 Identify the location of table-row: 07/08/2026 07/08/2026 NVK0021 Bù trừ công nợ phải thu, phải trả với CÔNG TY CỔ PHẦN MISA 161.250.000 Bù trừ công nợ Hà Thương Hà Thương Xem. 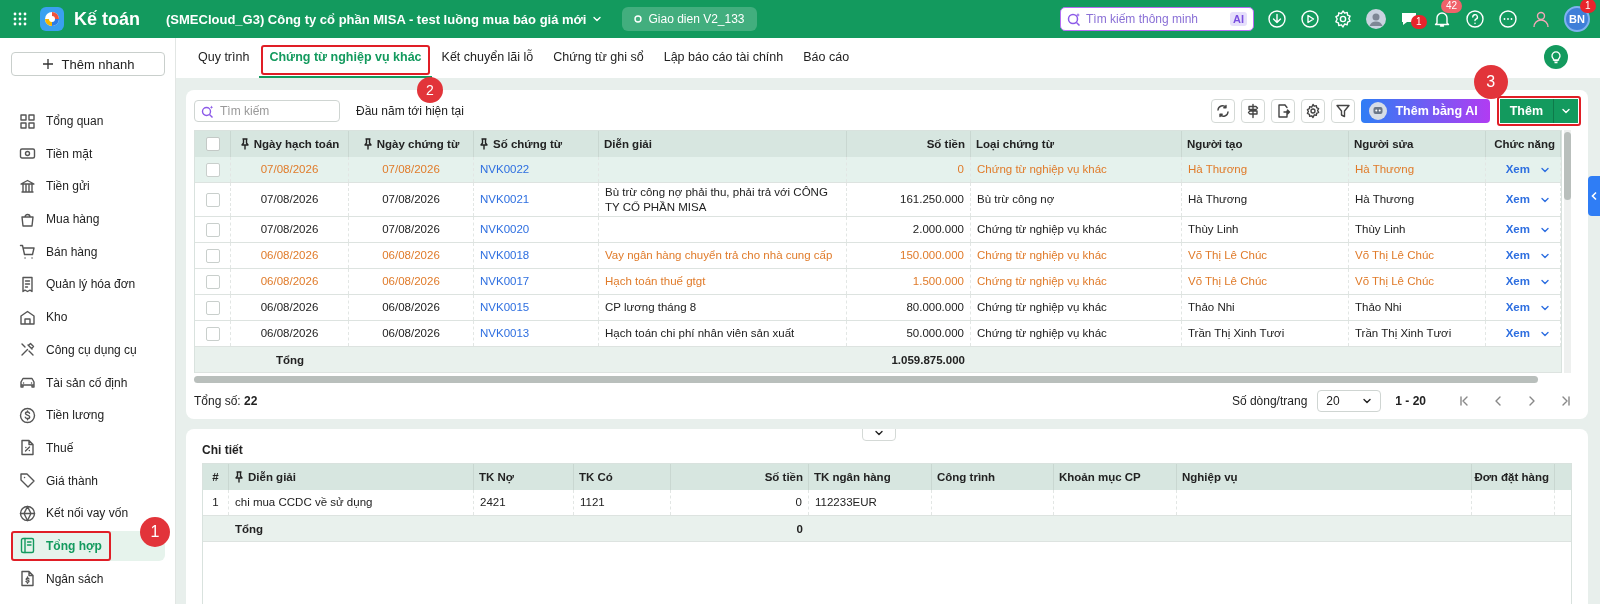
(878, 200).